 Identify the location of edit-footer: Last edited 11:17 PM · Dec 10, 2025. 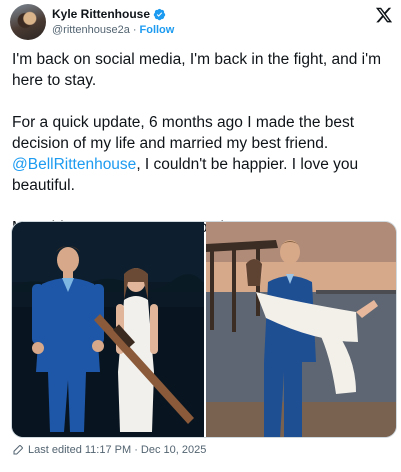
(109, 450).